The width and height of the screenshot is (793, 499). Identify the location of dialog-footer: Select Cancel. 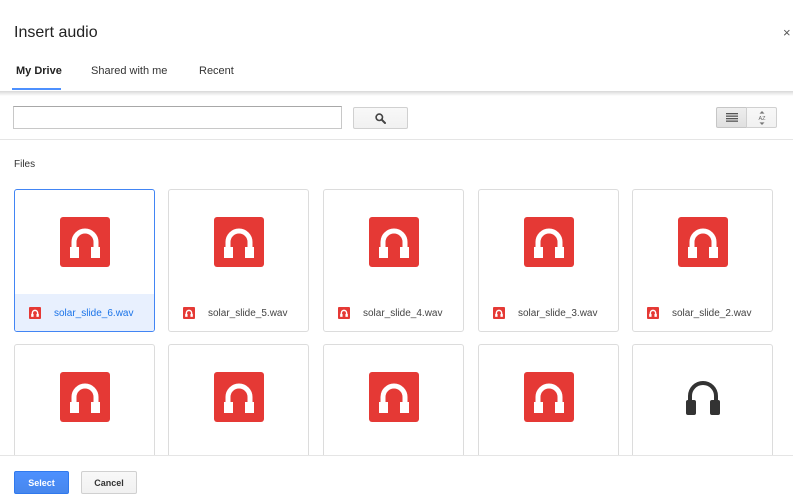
(396, 477).